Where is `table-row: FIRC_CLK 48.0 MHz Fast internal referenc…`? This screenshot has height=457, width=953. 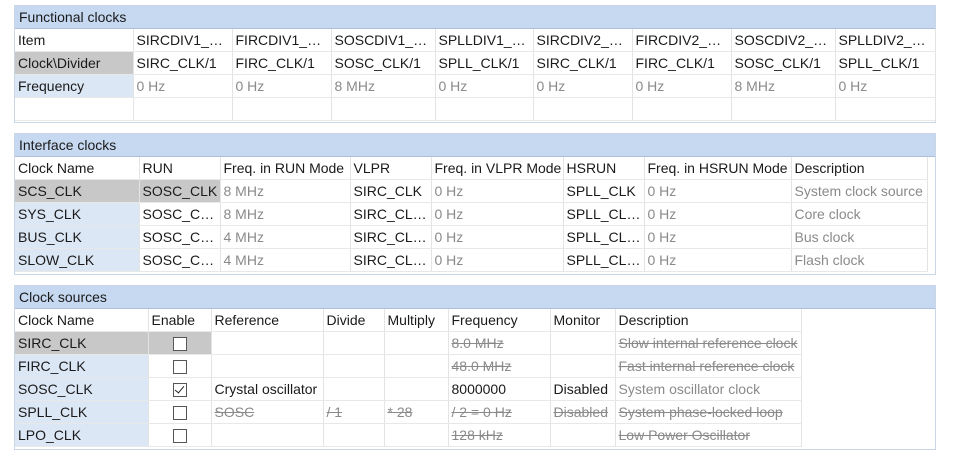
table-row: FIRC_CLK 48.0 MHz Fast internal referenc… is located at coordinates (408, 366).